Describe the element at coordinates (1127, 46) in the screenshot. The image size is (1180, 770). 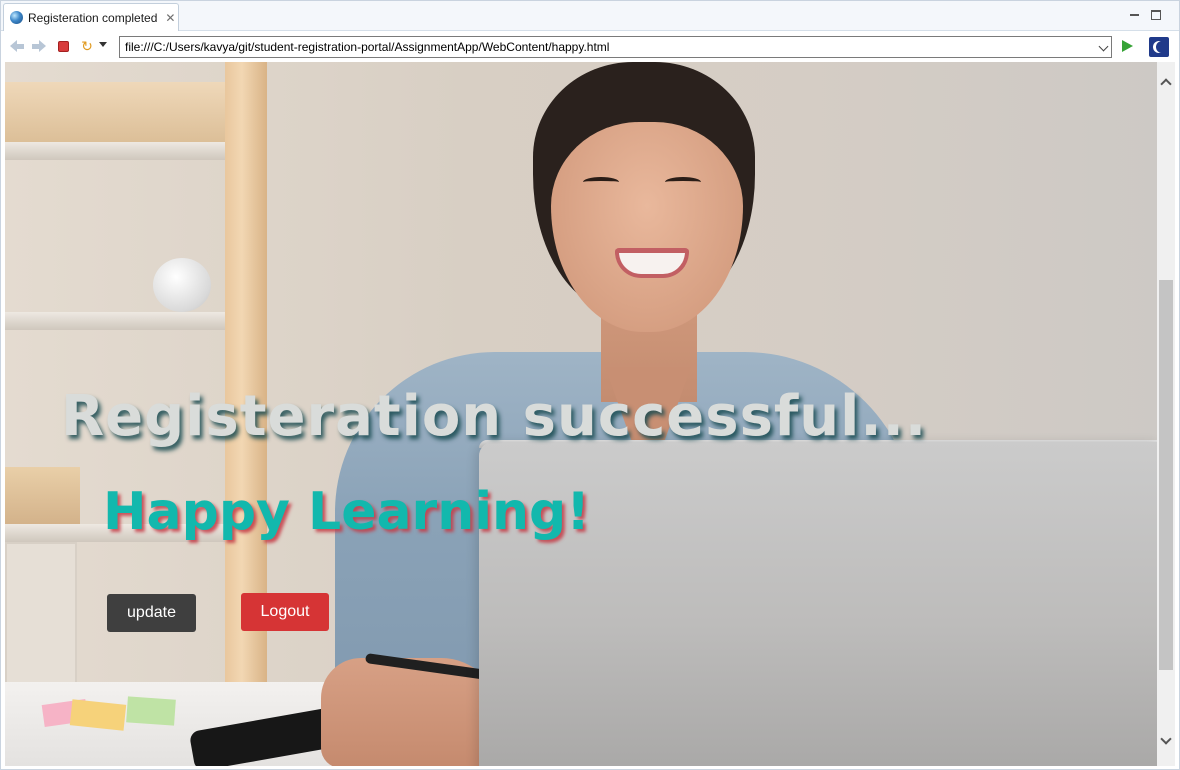
I see `go-run-icon` at that location.